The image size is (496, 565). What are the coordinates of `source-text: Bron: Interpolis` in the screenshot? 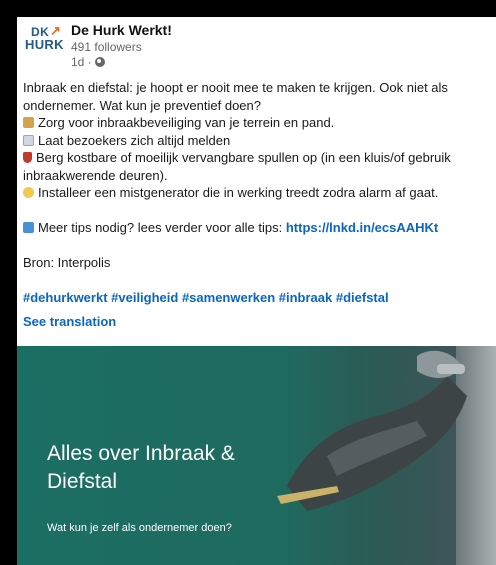 It's located at (67, 262).